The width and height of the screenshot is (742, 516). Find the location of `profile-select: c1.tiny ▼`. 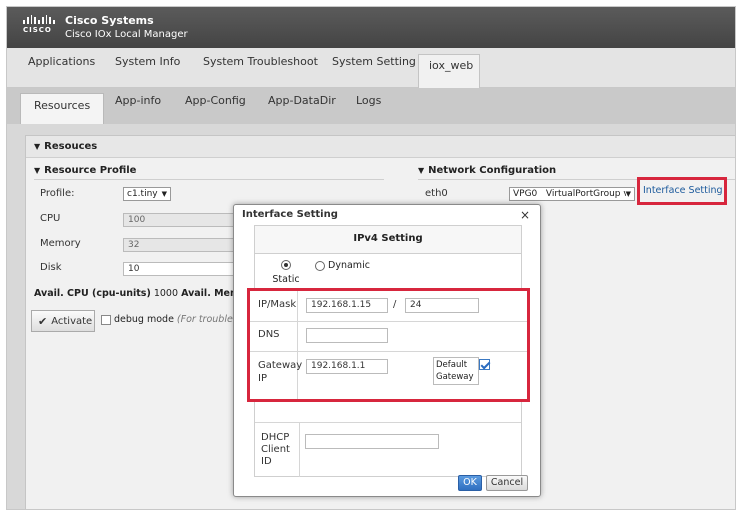

profile-select: c1.tiny ▼ is located at coordinates (147, 194).